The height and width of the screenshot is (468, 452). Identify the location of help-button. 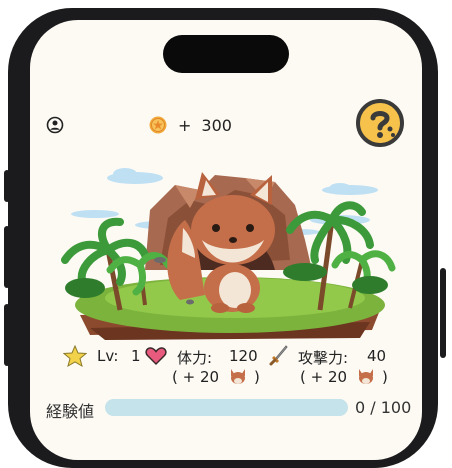
(380, 123).